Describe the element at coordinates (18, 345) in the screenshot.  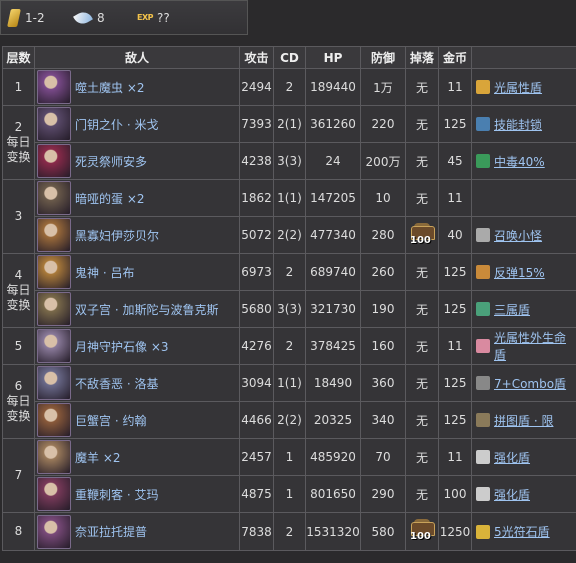
I see `floor-number: 5` at that location.